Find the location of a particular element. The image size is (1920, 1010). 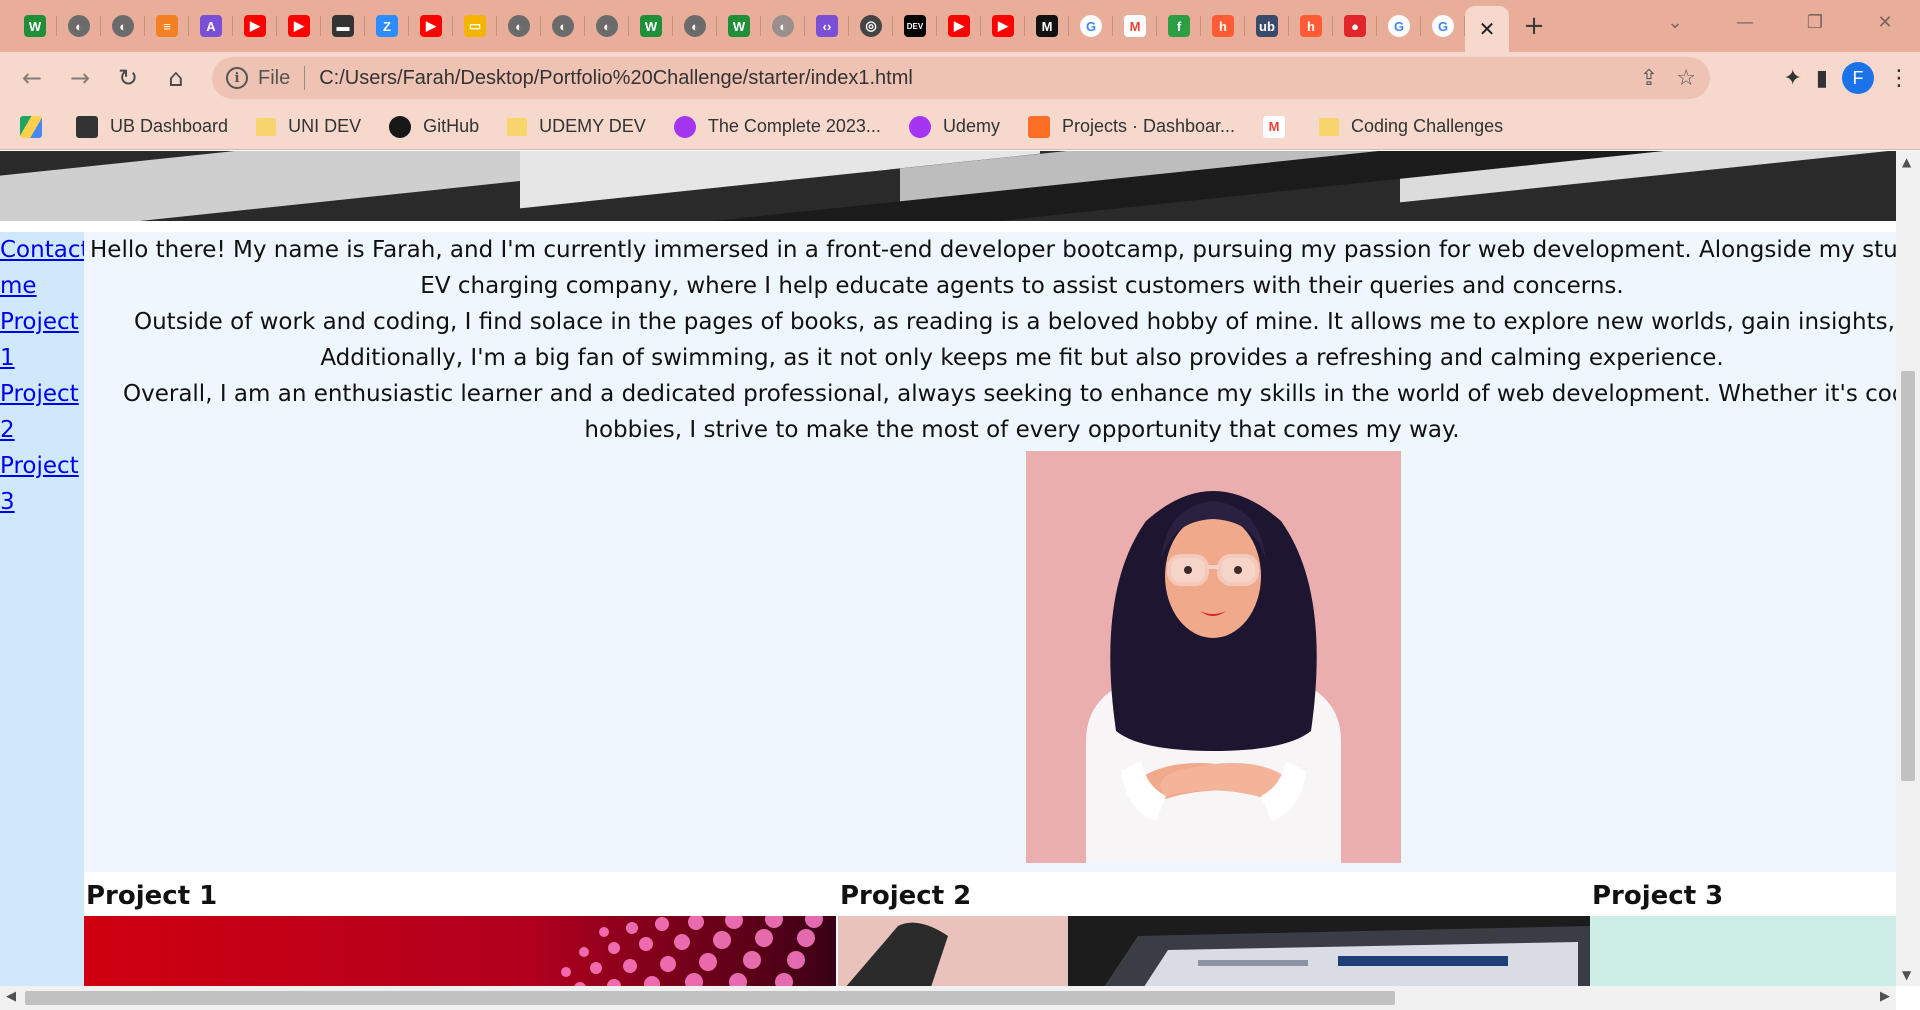

bookmark-label: GitHub is located at coordinates (451, 126).